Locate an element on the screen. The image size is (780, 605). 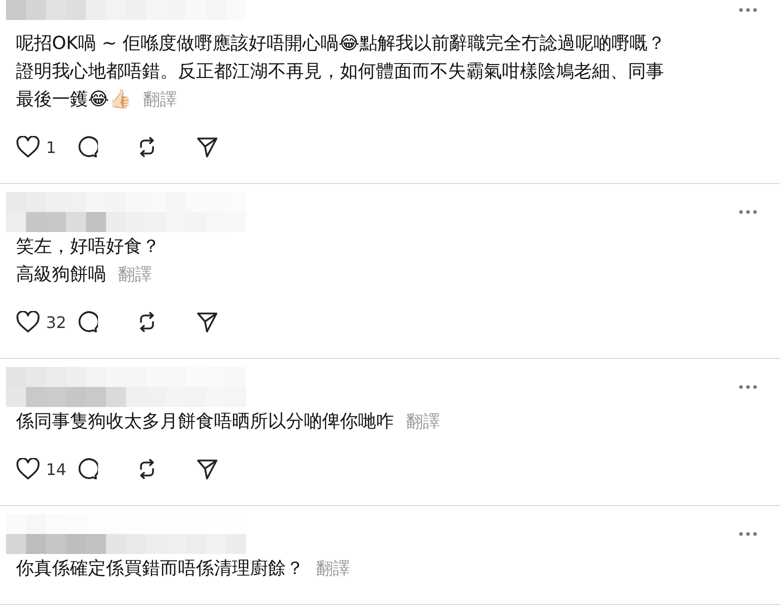
comment-text: 最後一鑊😂👍🏻 is located at coordinates (74, 99).